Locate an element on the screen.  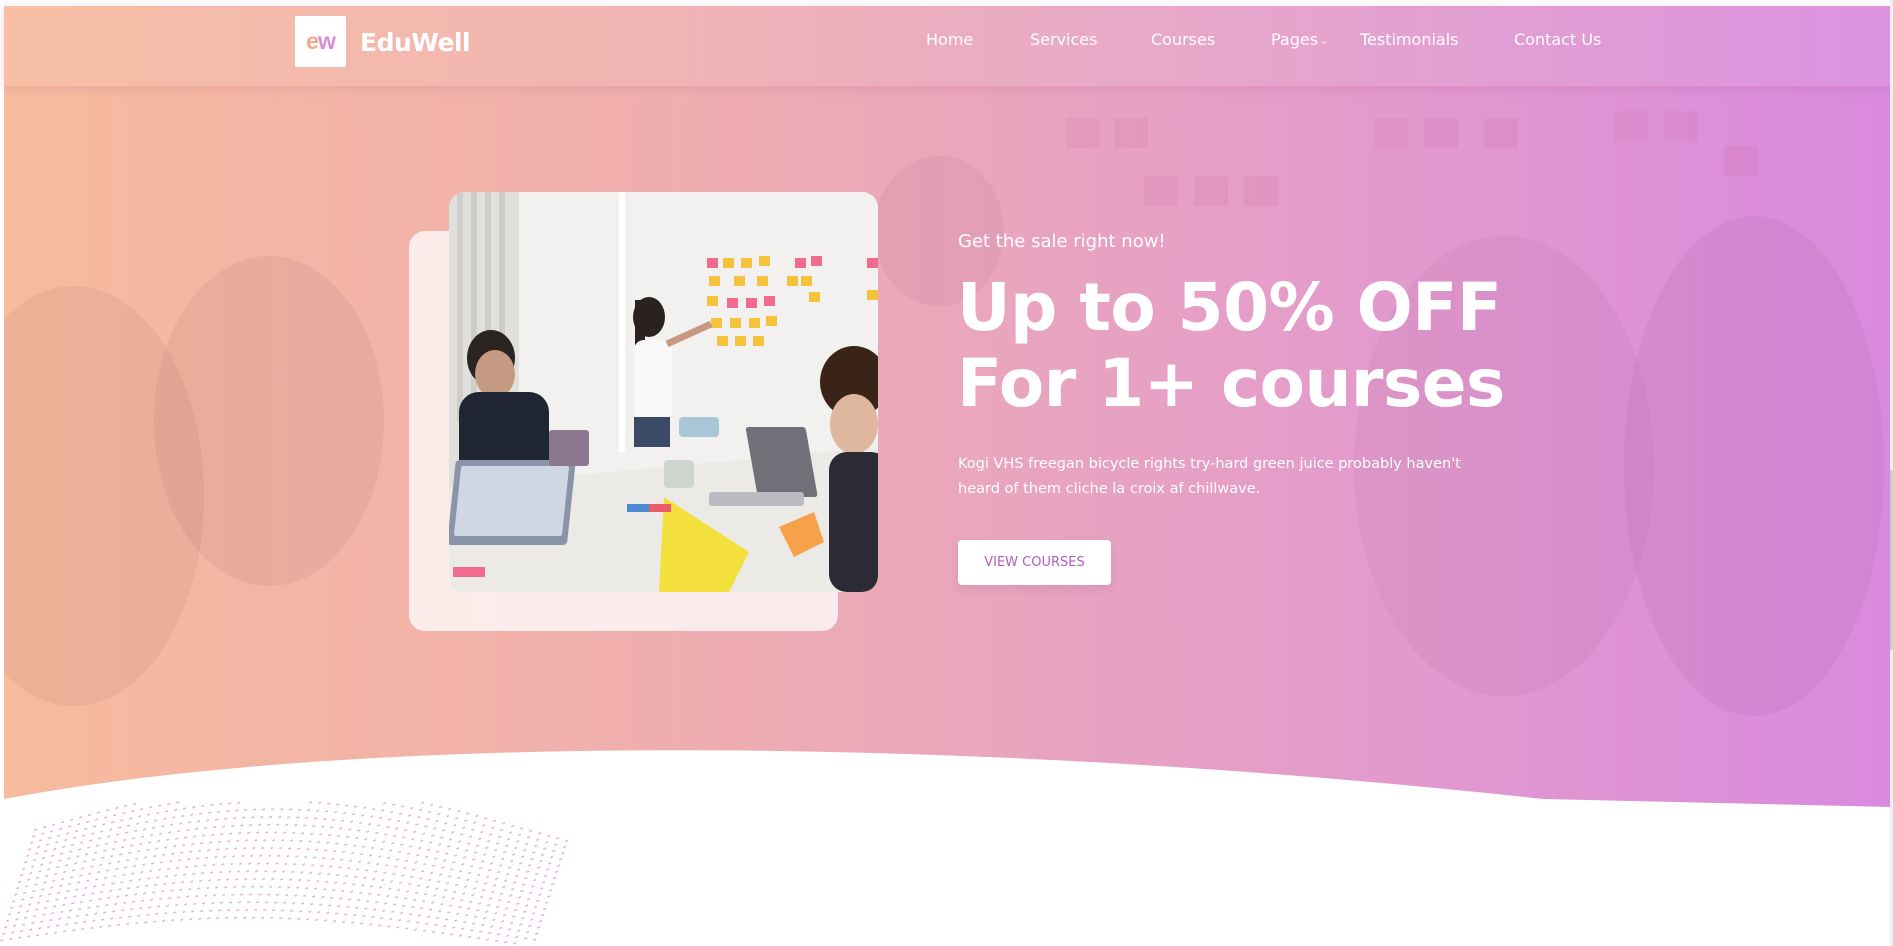
brand-name: EduWell is located at coordinates (415, 42).